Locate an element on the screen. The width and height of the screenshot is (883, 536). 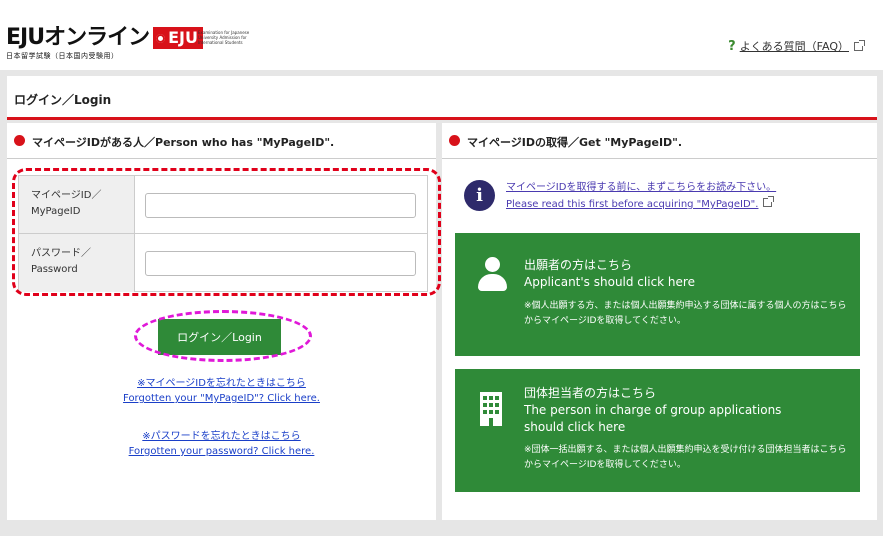
page-title: ログイン／Login is located at coordinates (63, 100).